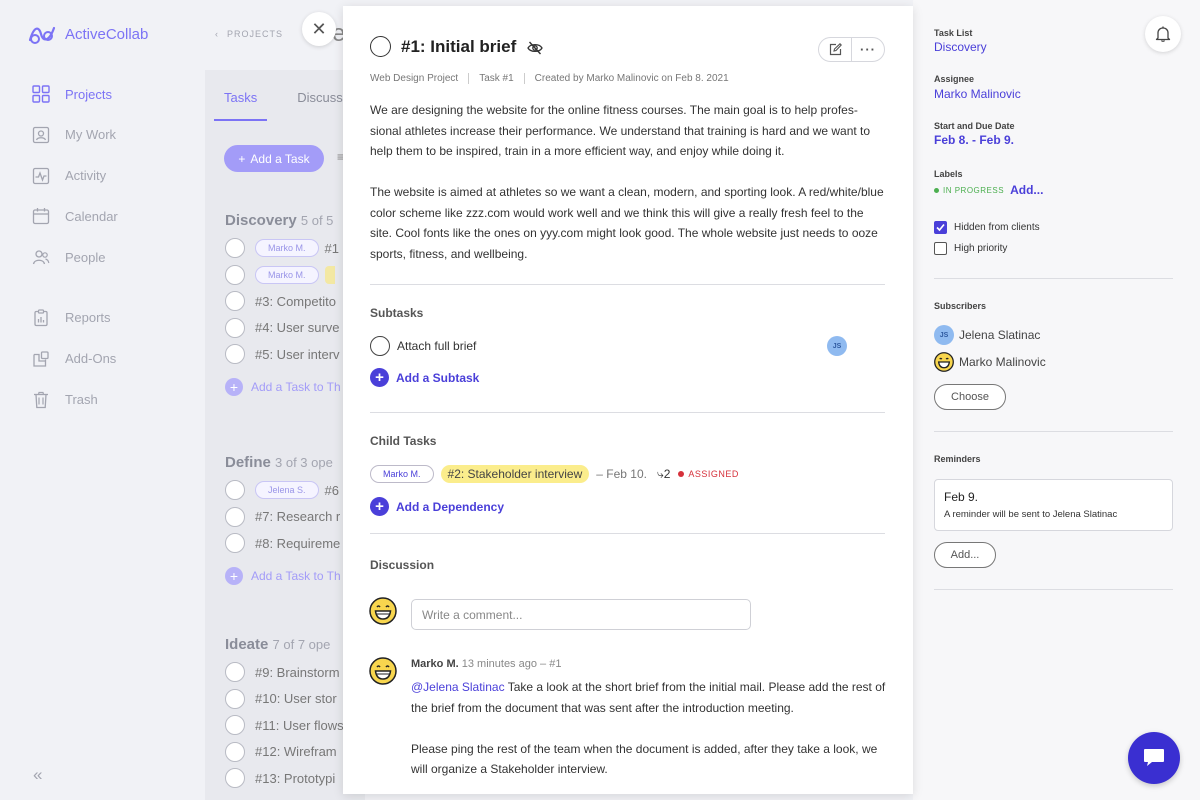 Image resolution: width=1200 pixels, height=800 pixels. Describe the element at coordinates (977, 94) in the screenshot. I see `assignee-value: Marko Malinovic` at that location.